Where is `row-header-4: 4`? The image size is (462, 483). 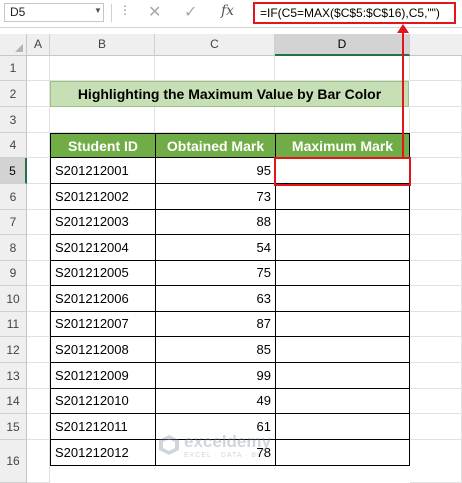
row-header-4: 4 is located at coordinates (13, 145).